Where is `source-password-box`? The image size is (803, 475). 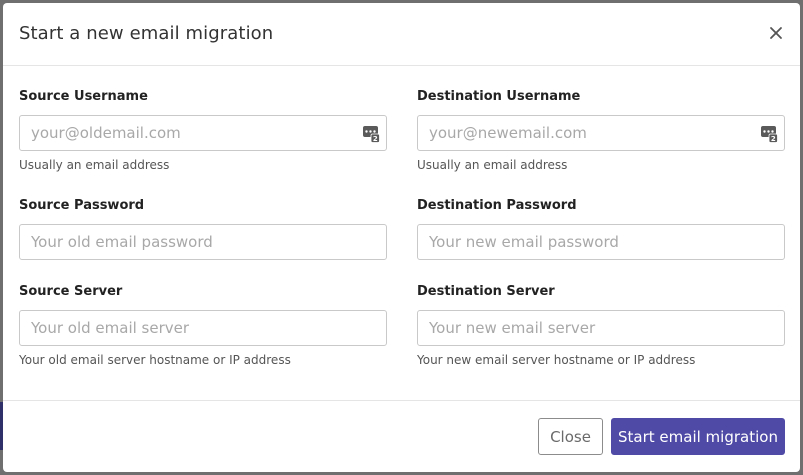 source-password-box is located at coordinates (203, 242).